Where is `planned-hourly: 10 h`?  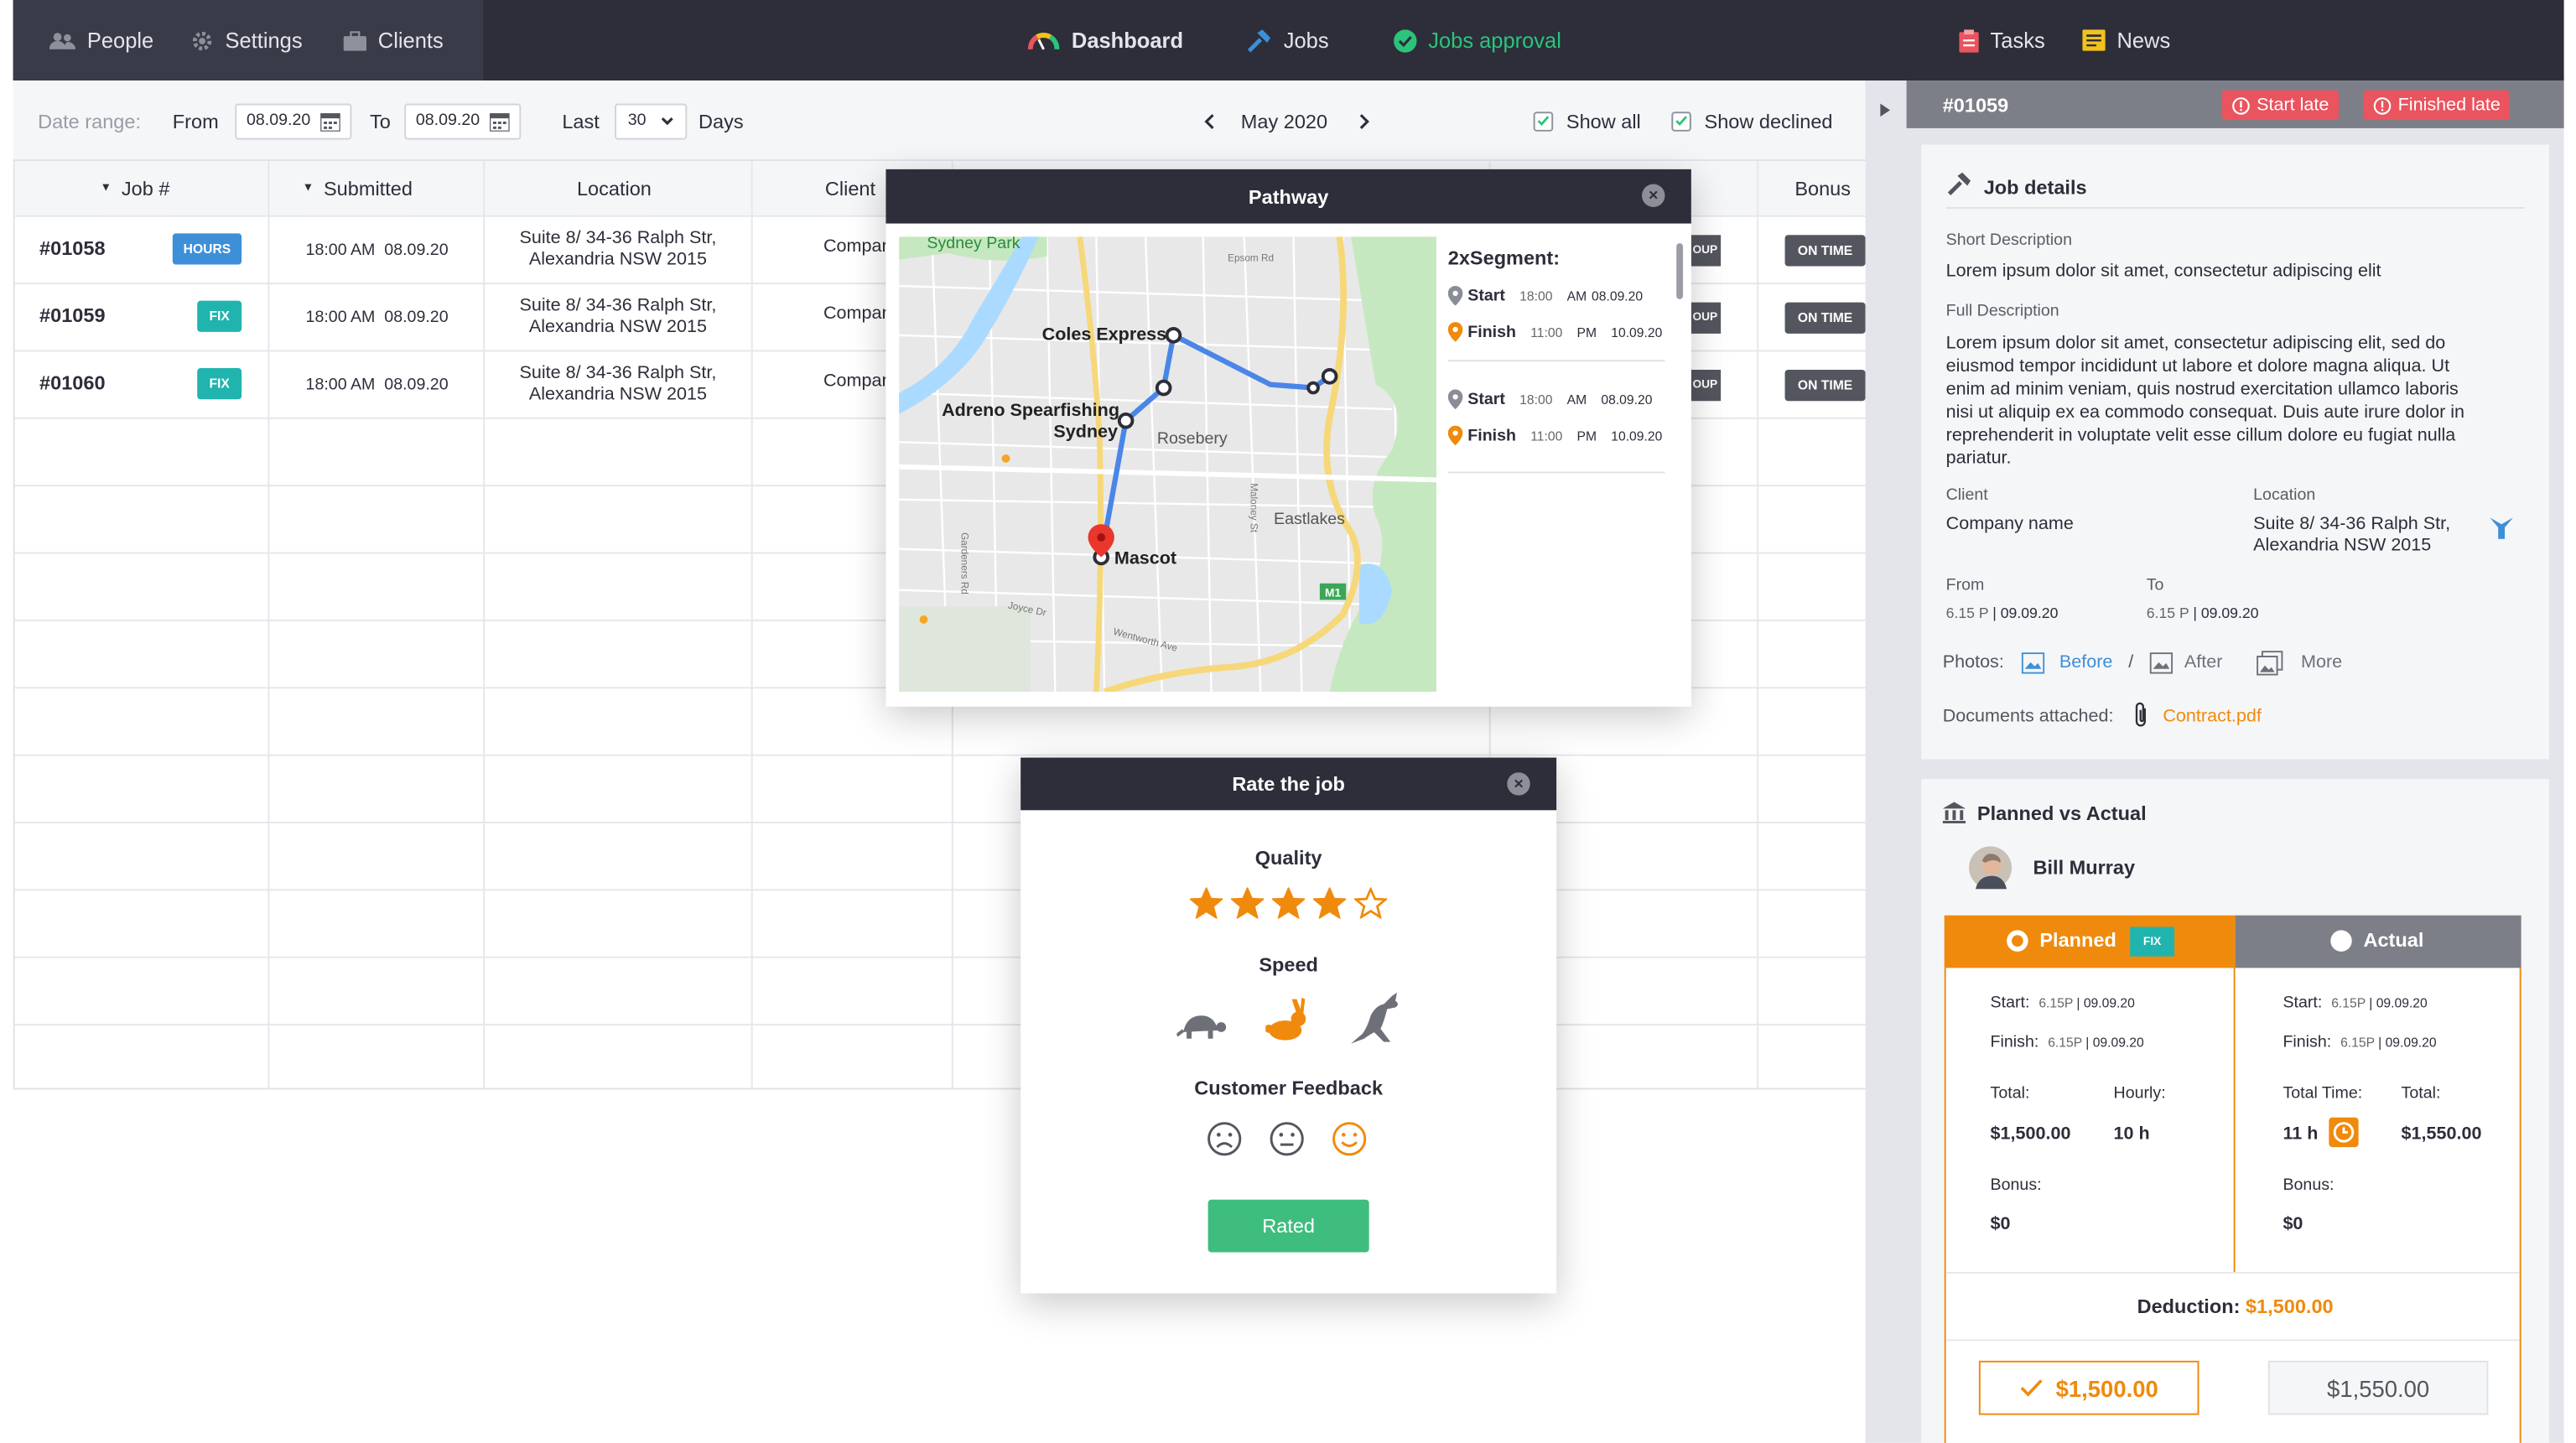
planned-hourly: 10 h is located at coordinates (2131, 1134).